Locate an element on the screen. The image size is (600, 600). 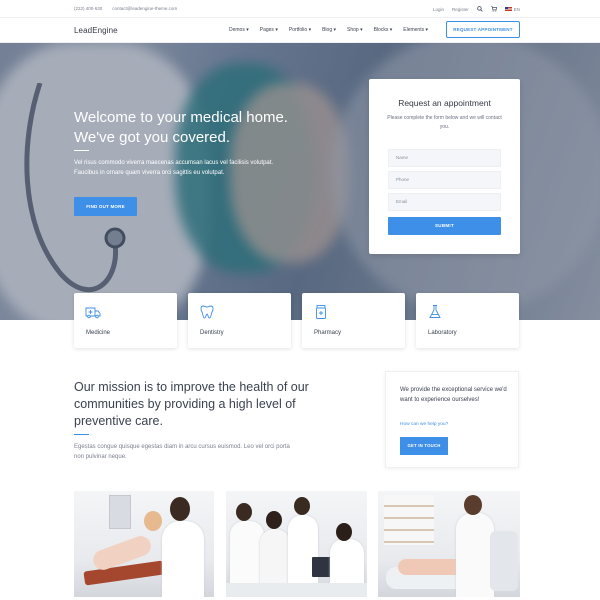
flask-icon is located at coordinates (435, 311).